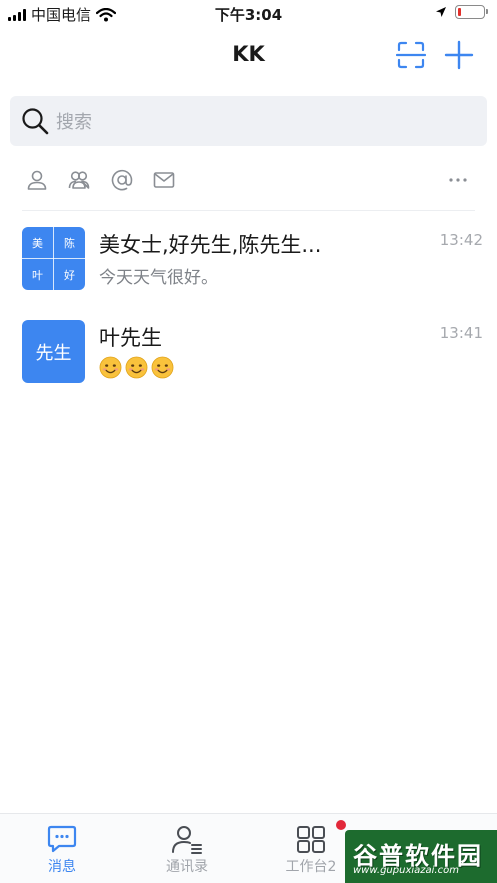 Image resolution: width=497 pixels, height=883 pixels. Describe the element at coordinates (411, 55) in the screenshot. I see `scan-icon` at that location.